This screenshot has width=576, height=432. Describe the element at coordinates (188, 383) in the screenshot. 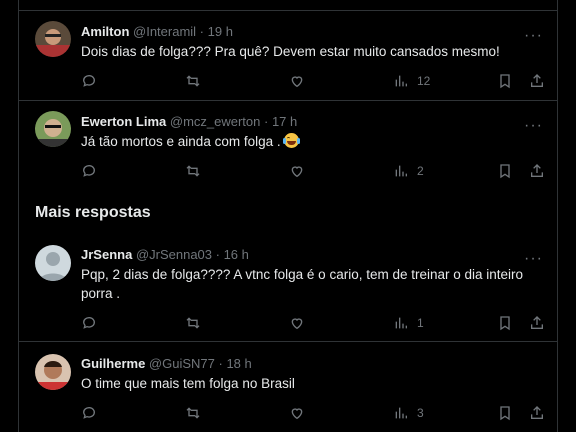

I see `tweet-text: O time que mais tem folga no Brasil` at that location.